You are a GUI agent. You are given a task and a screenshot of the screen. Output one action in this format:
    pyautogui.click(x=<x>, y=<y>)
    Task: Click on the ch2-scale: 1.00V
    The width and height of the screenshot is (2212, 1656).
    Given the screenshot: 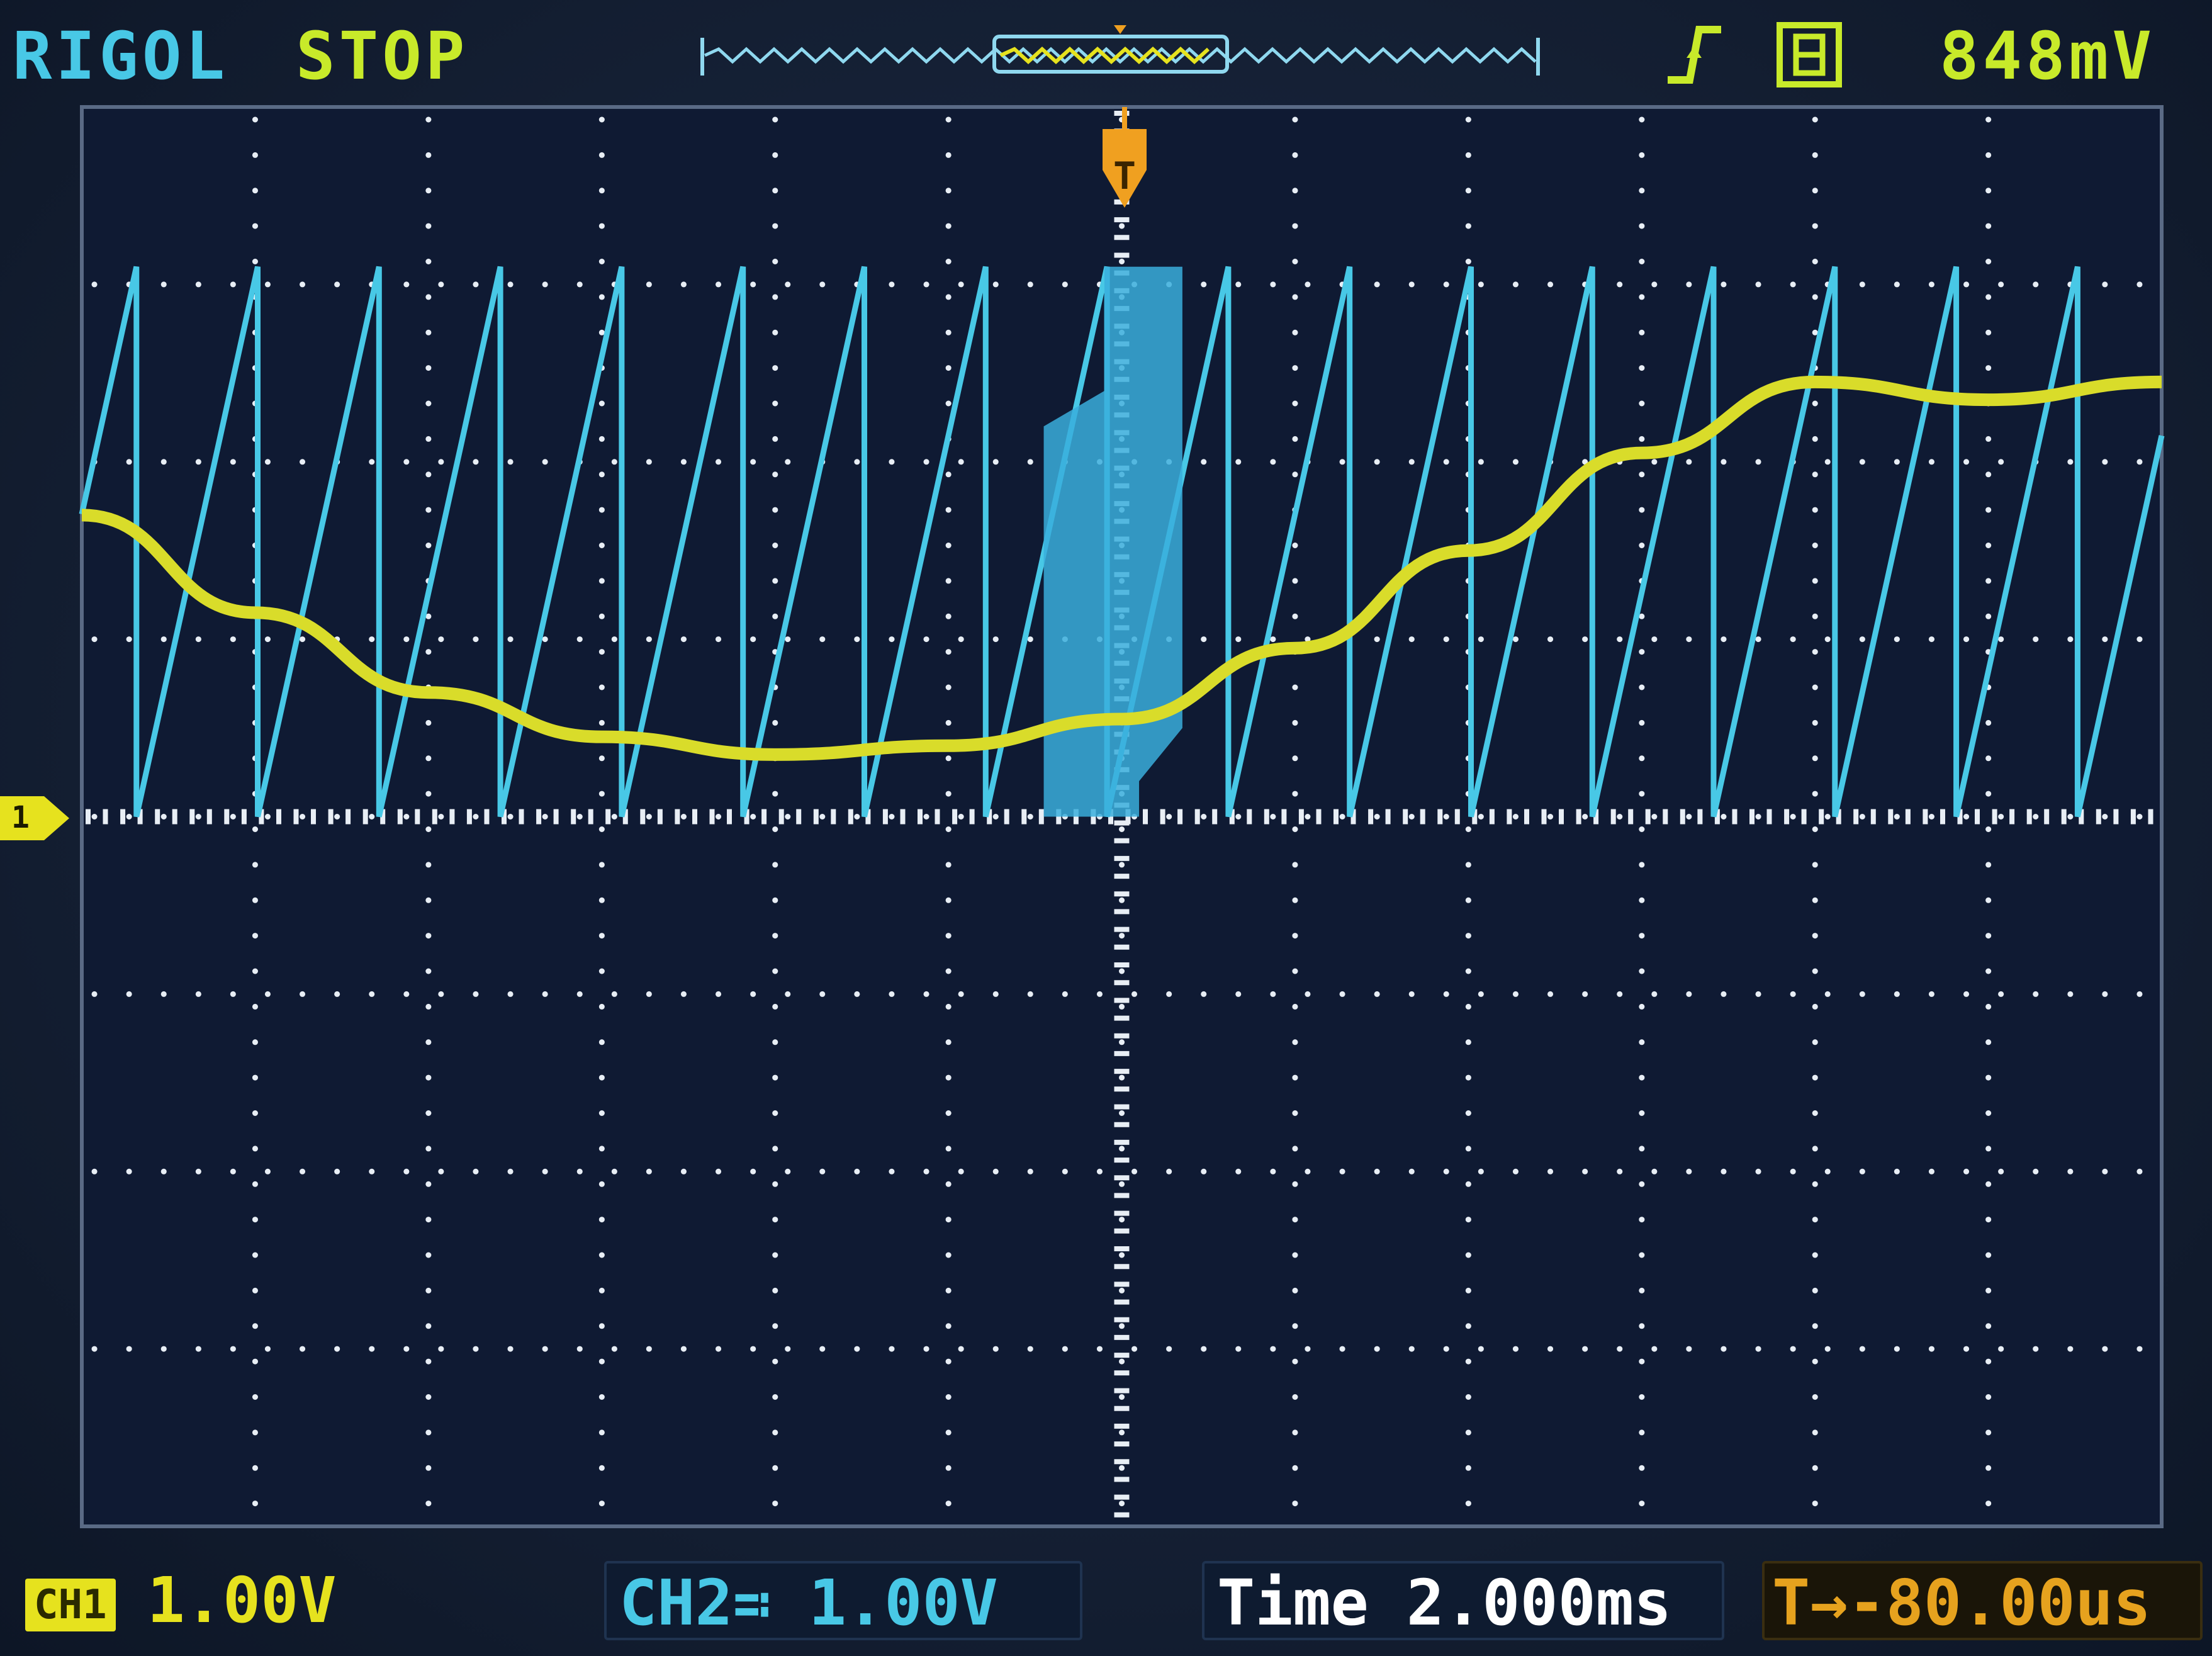 What is the action you would take?
    pyautogui.click(x=903, y=1603)
    